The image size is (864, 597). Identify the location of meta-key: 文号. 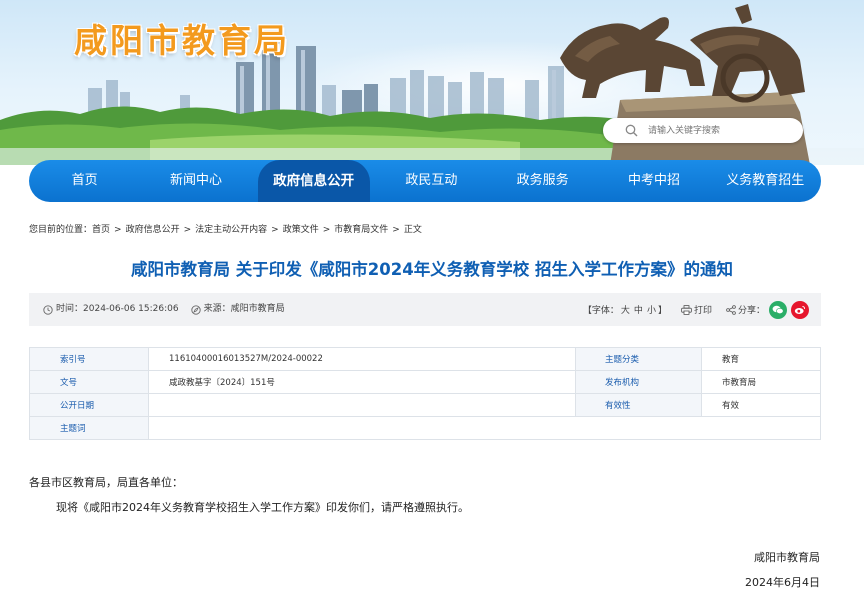
(89, 382).